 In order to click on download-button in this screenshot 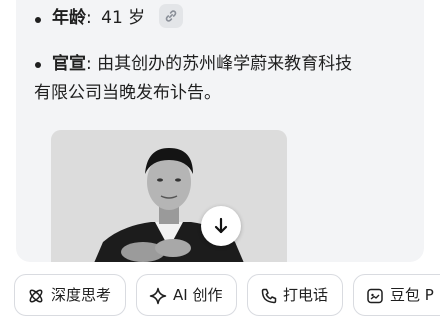, I will do `click(221, 226)`.